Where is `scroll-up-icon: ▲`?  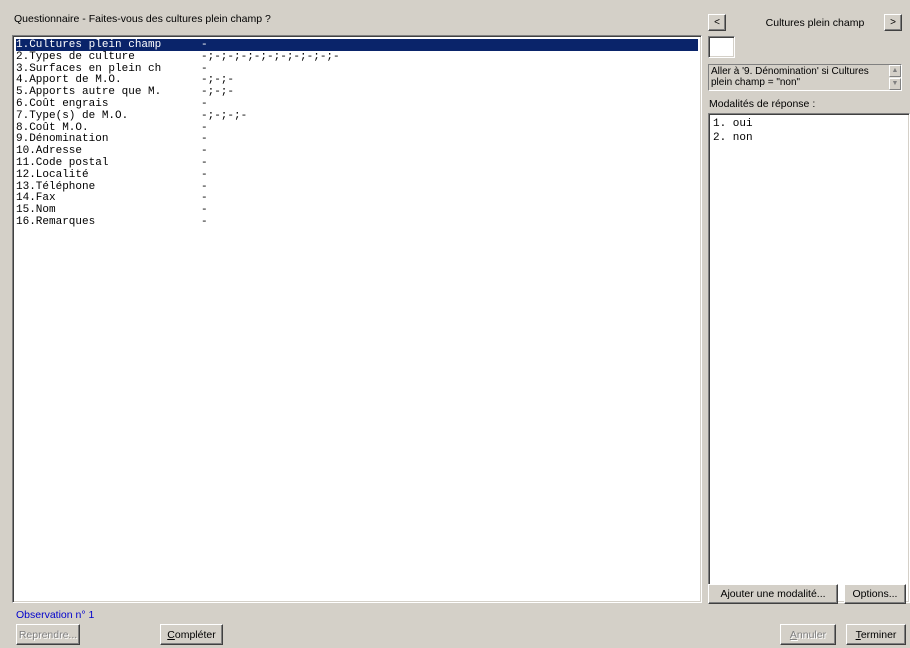
scroll-up-icon: ▲ is located at coordinates (895, 71).